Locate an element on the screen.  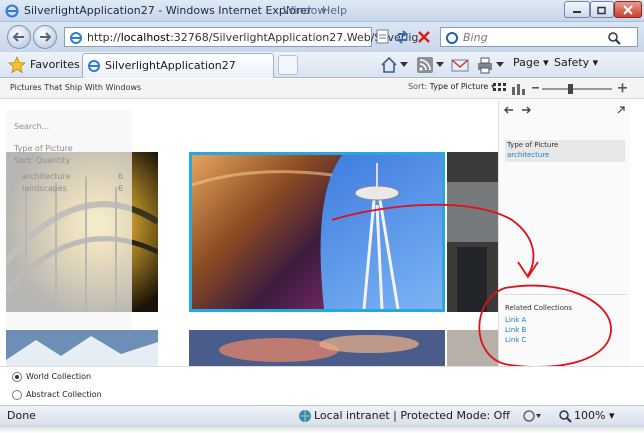
security-zone: Local intranet | Protected Mode: Off is located at coordinates (412, 415).